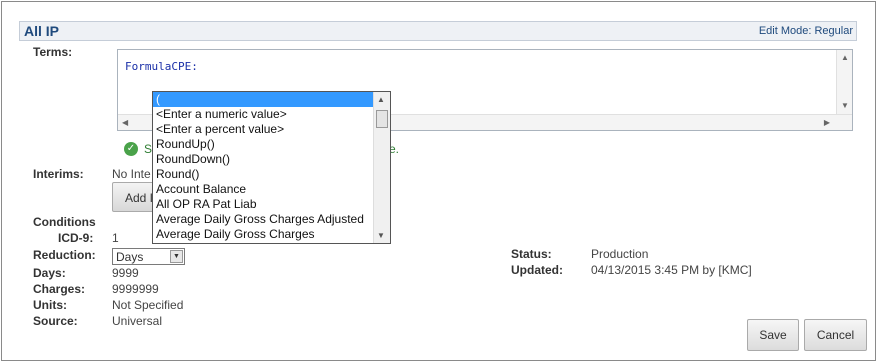 This screenshot has height=362, width=877. I want to click on source-label: Source:, so click(55, 321).